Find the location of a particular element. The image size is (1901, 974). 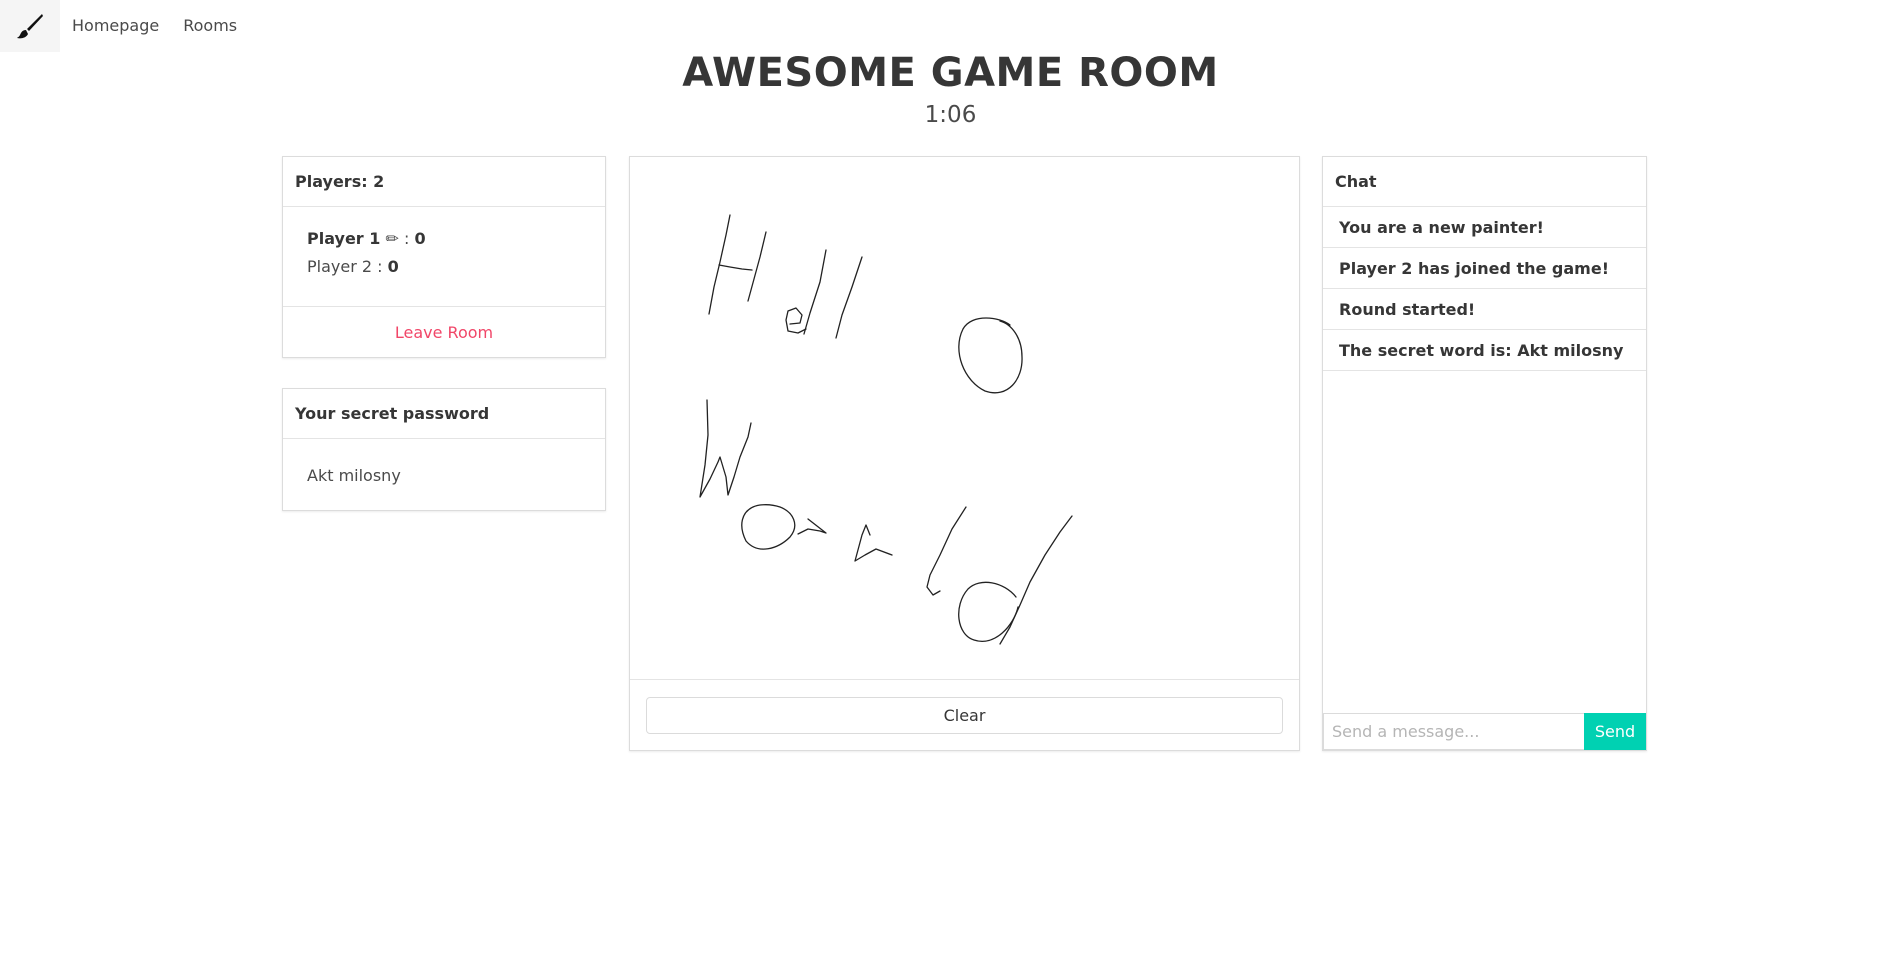

paintbrush-icon is located at coordinates (30, 26).